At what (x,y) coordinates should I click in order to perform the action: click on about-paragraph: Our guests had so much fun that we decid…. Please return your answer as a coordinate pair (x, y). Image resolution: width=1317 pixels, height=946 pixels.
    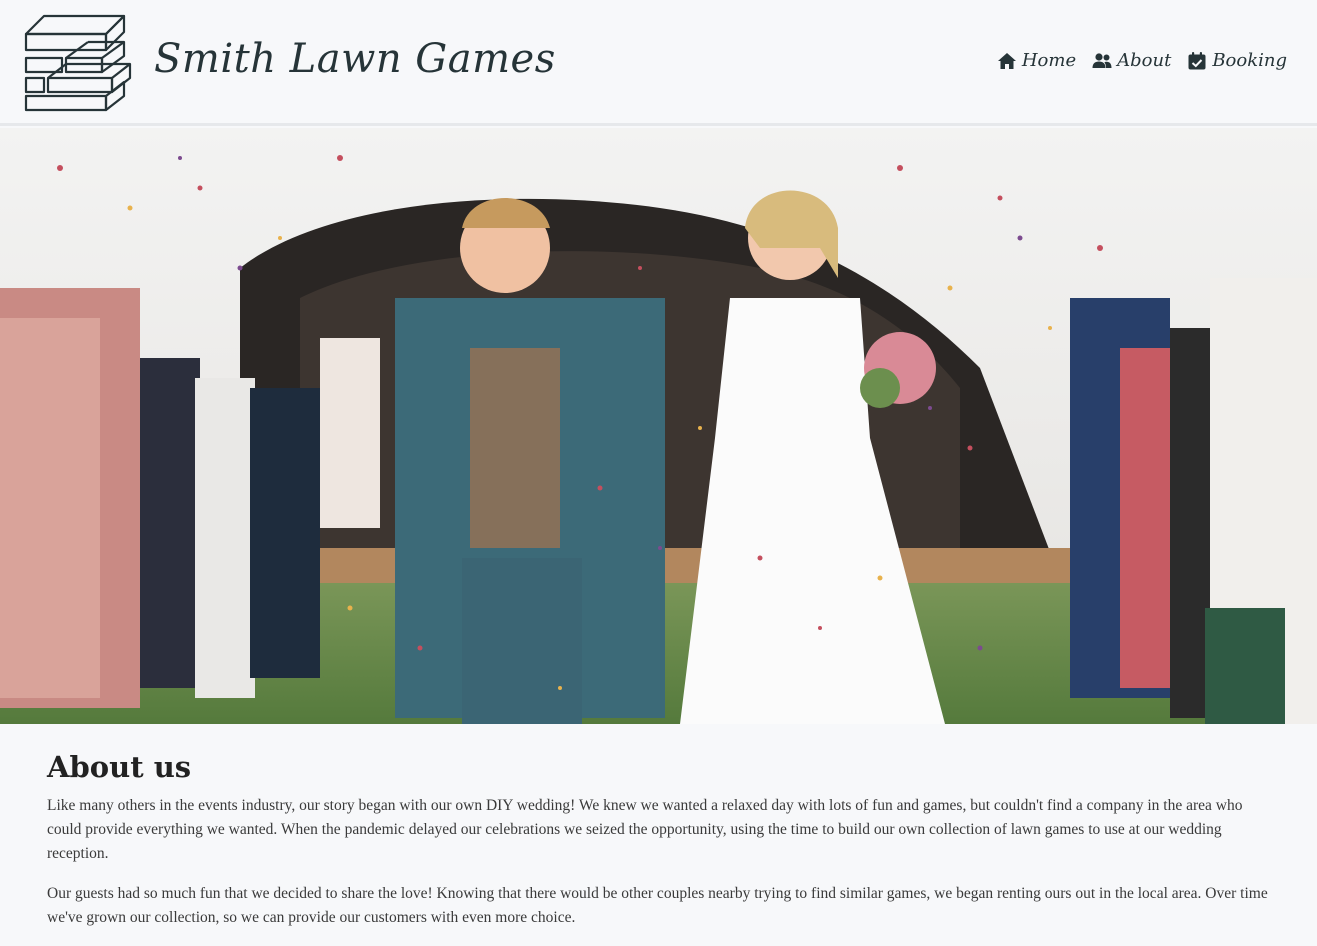
    Looking at the image, I should click on (657, 905).